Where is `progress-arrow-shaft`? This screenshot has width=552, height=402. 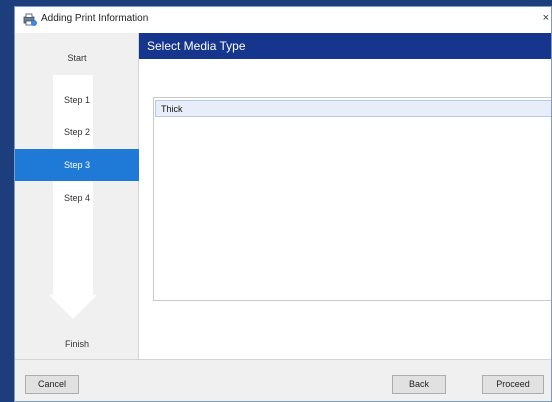
progress-arrow-shaft is located at coordinates (73, 186).